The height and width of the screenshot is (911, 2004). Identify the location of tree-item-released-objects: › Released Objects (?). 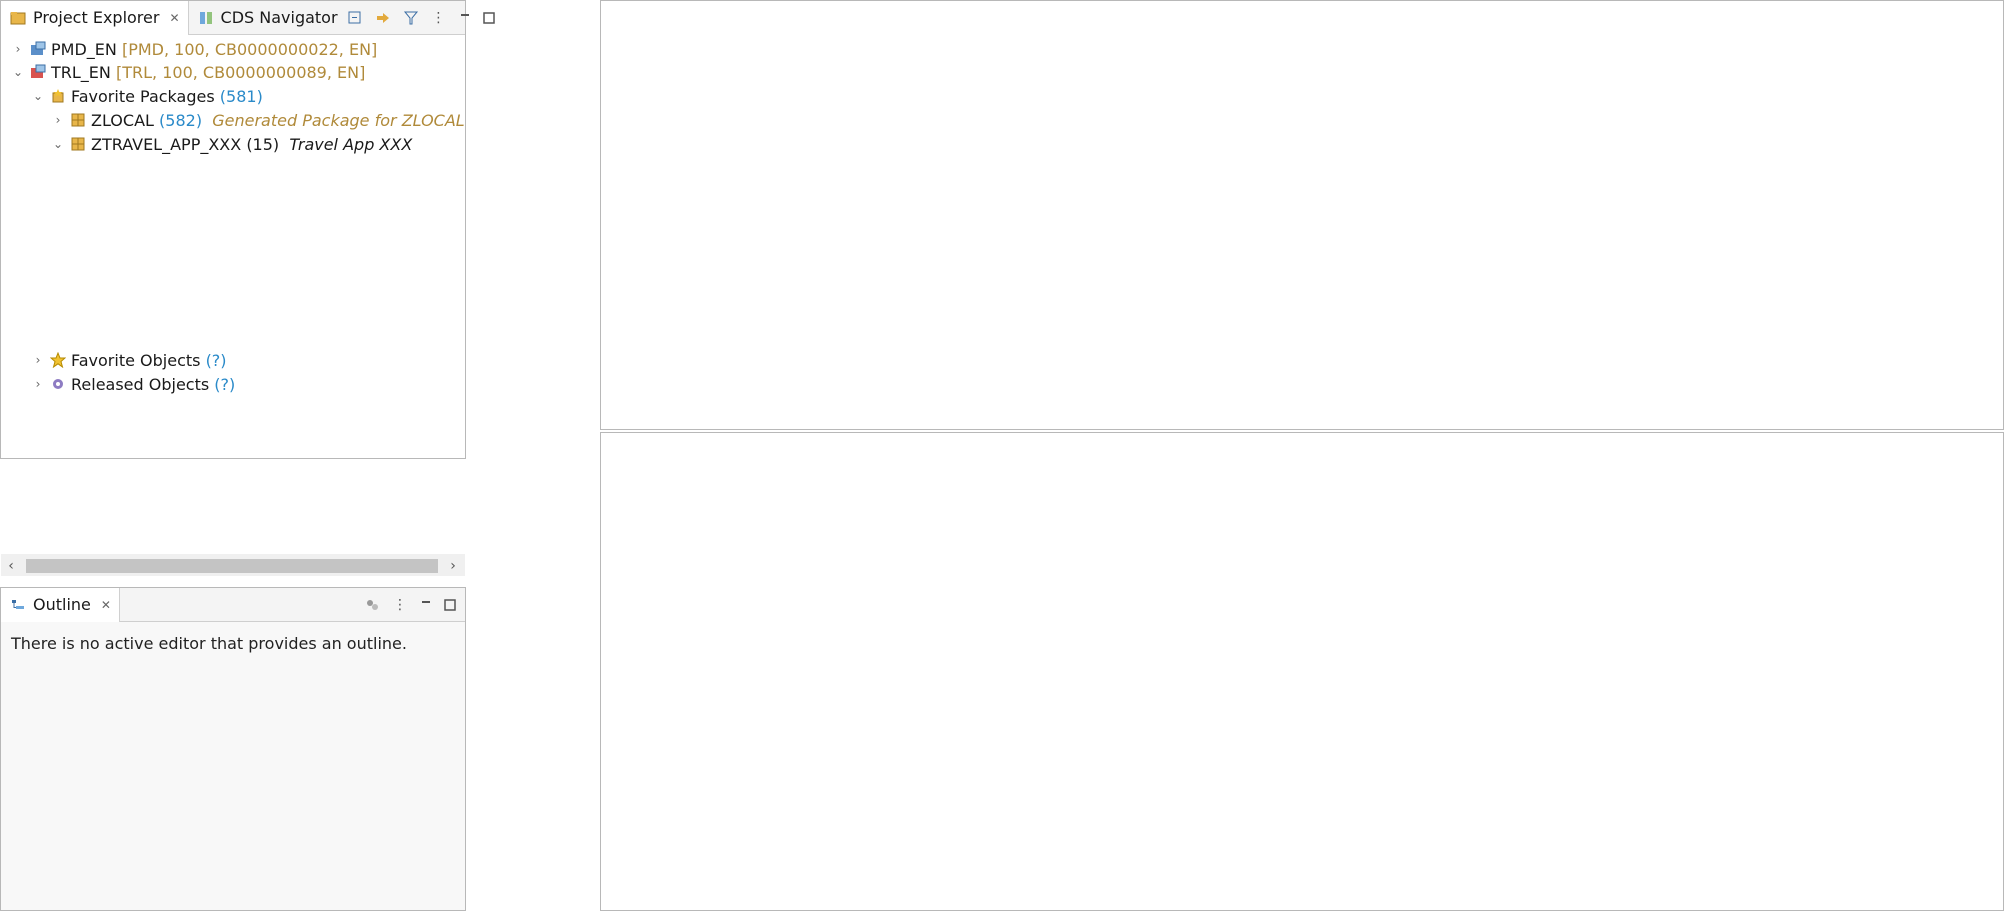
(118, 384).